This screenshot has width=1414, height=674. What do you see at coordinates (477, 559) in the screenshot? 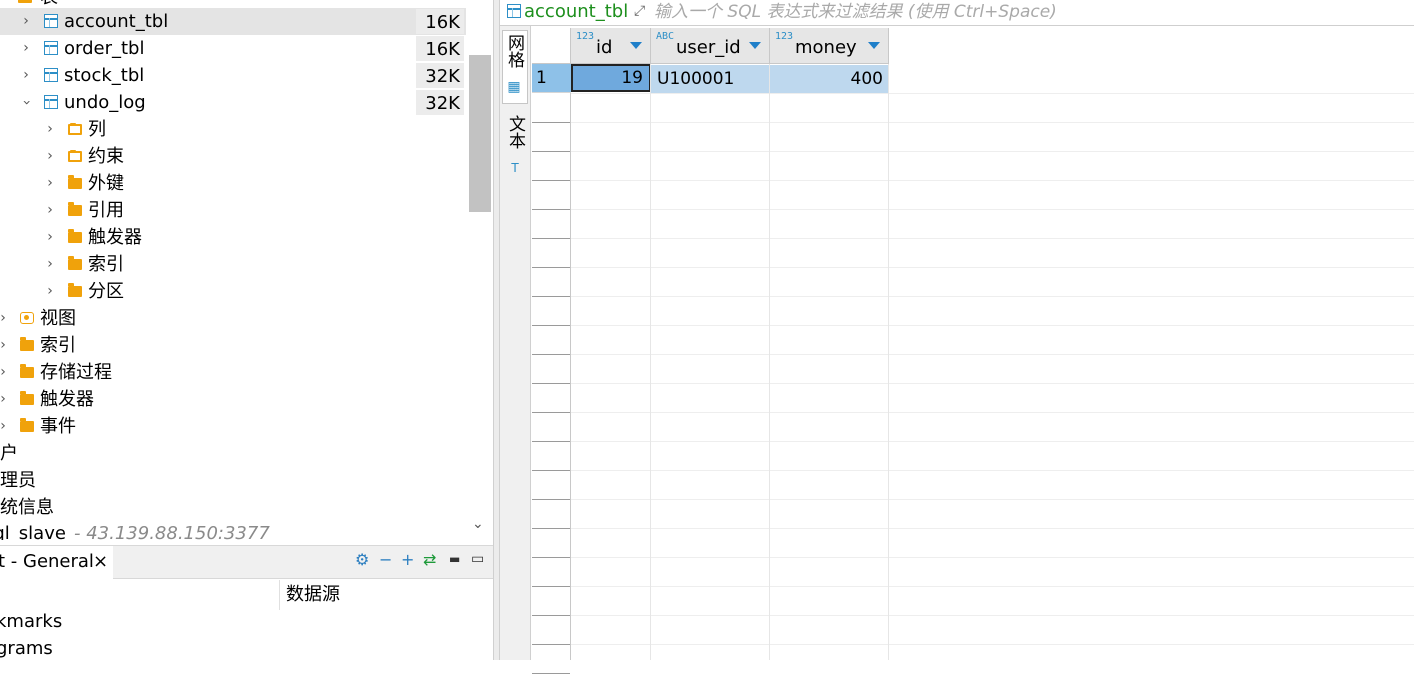
I see `maximize-icon: ▭` at bounding box center [477, 559].